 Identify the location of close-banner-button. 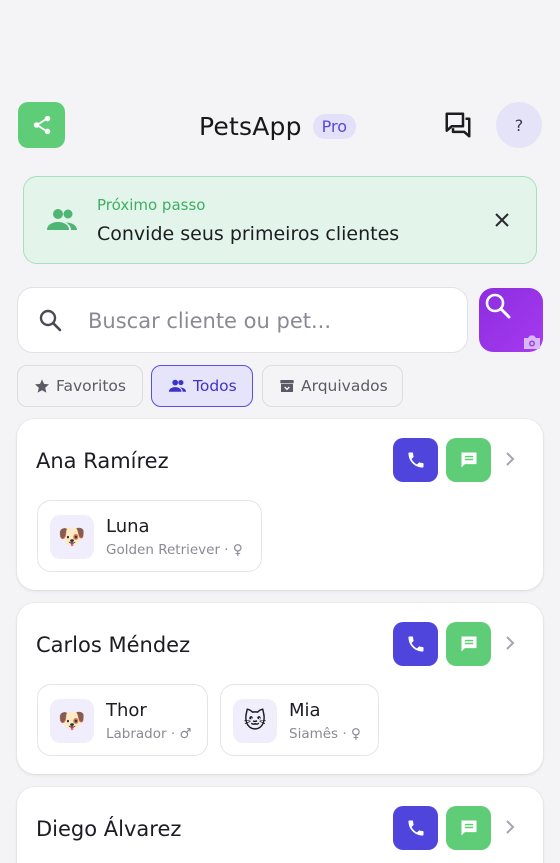
(502, 220).